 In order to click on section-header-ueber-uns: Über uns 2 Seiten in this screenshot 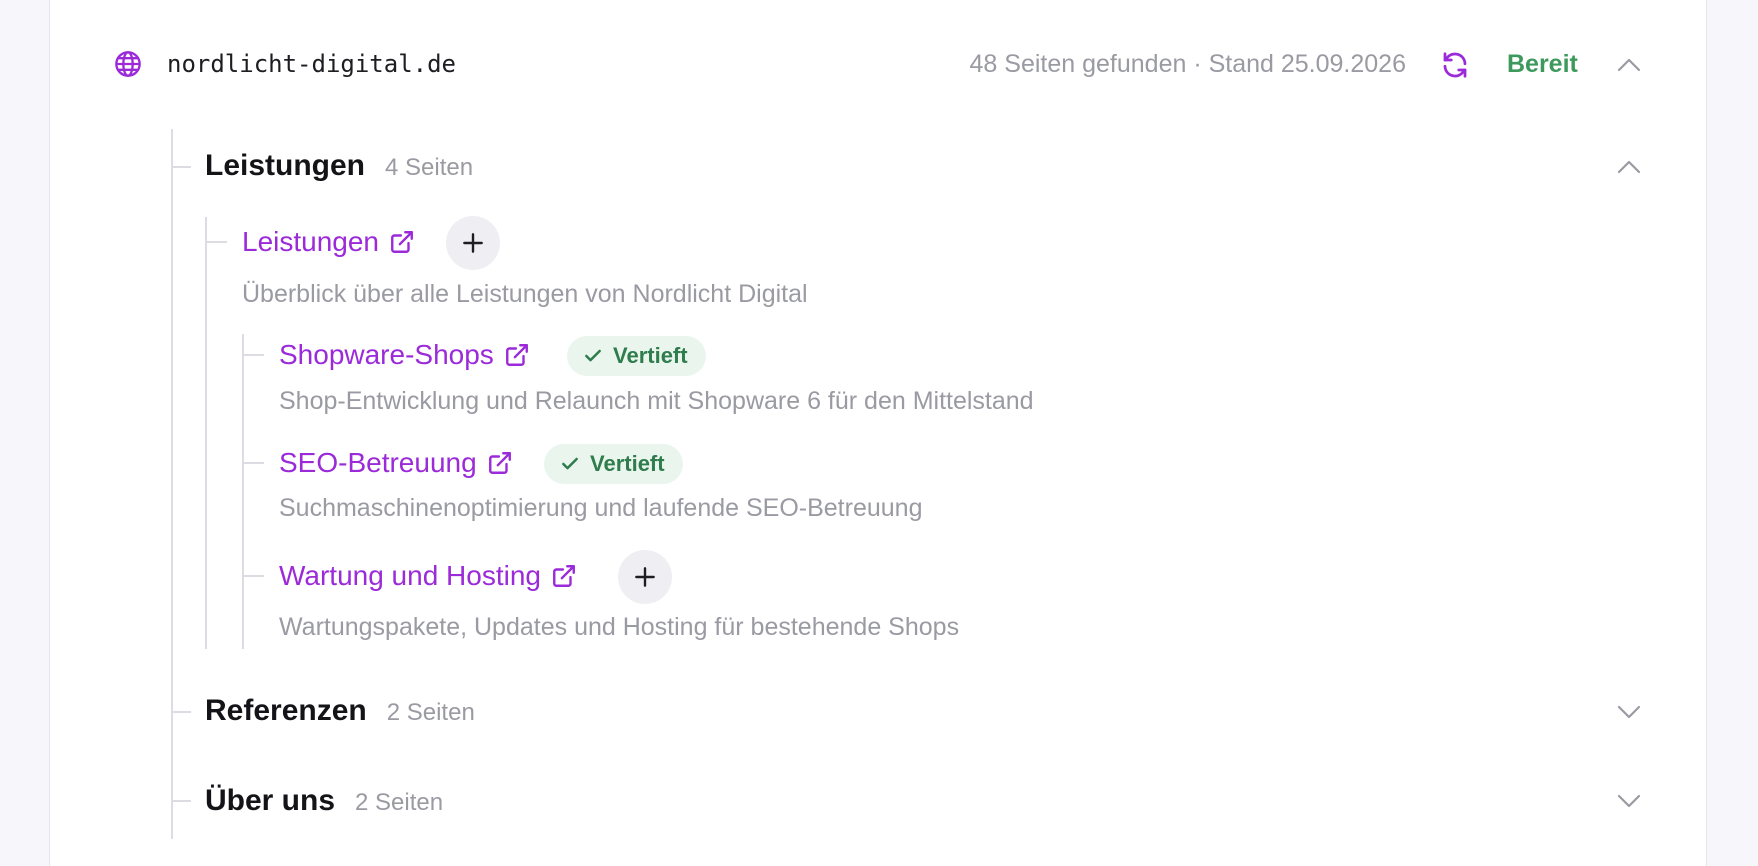, I will do `click(324, 801)`.